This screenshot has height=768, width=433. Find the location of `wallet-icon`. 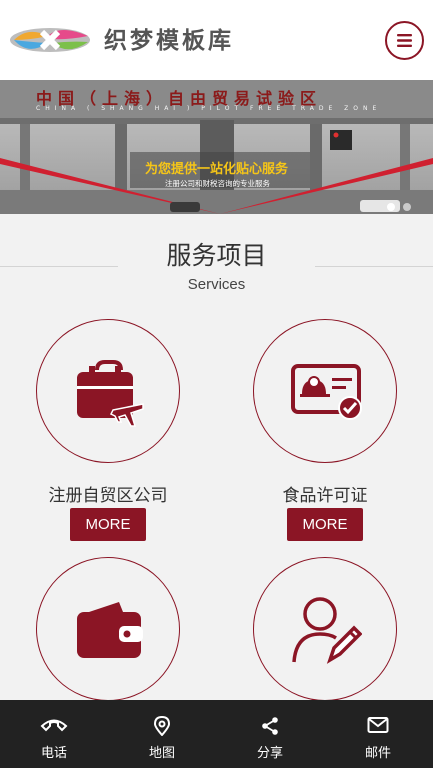

wallet-icon is located at coordinates (110, 630).